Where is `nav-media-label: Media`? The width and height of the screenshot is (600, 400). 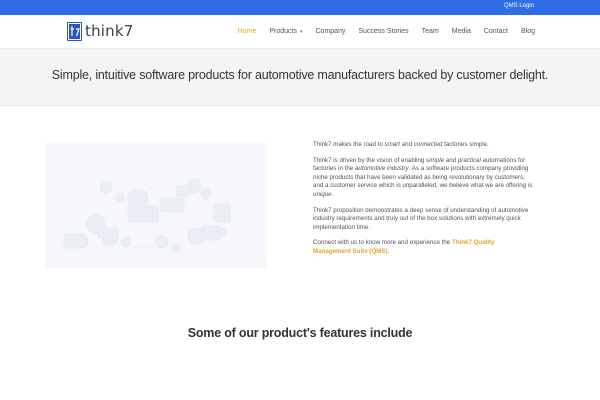 nav-media-label: Media is located at coordinates (461, 31).